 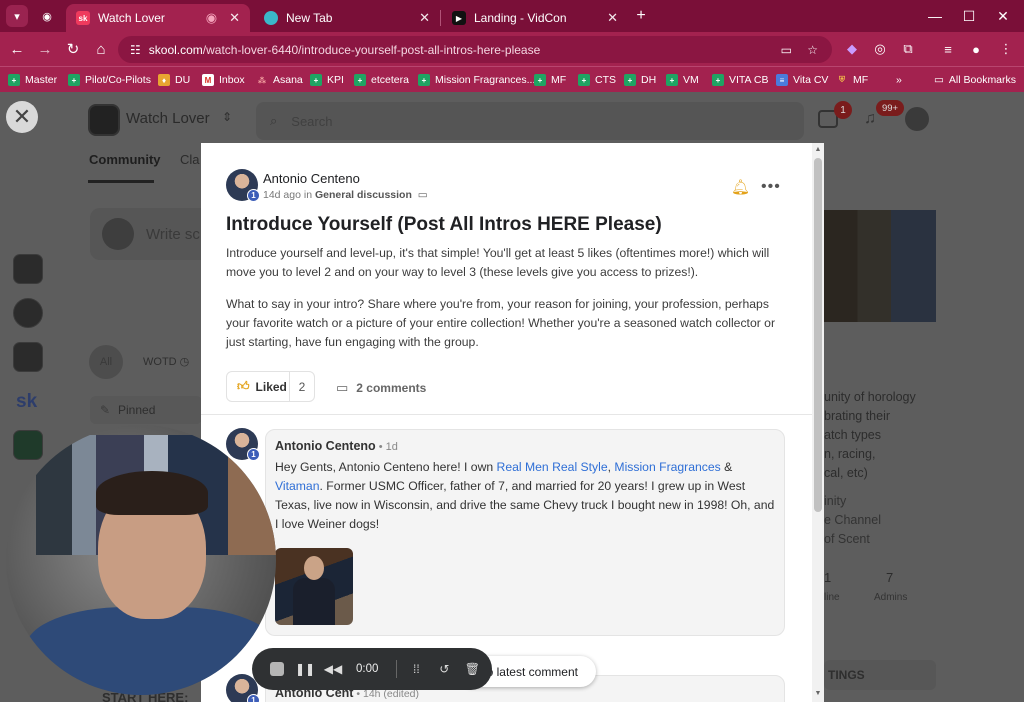 What do you see at coordinates (47, 16) in the screenshot?
I see `recording-icon: ◉` at bounding box center [47, 16].